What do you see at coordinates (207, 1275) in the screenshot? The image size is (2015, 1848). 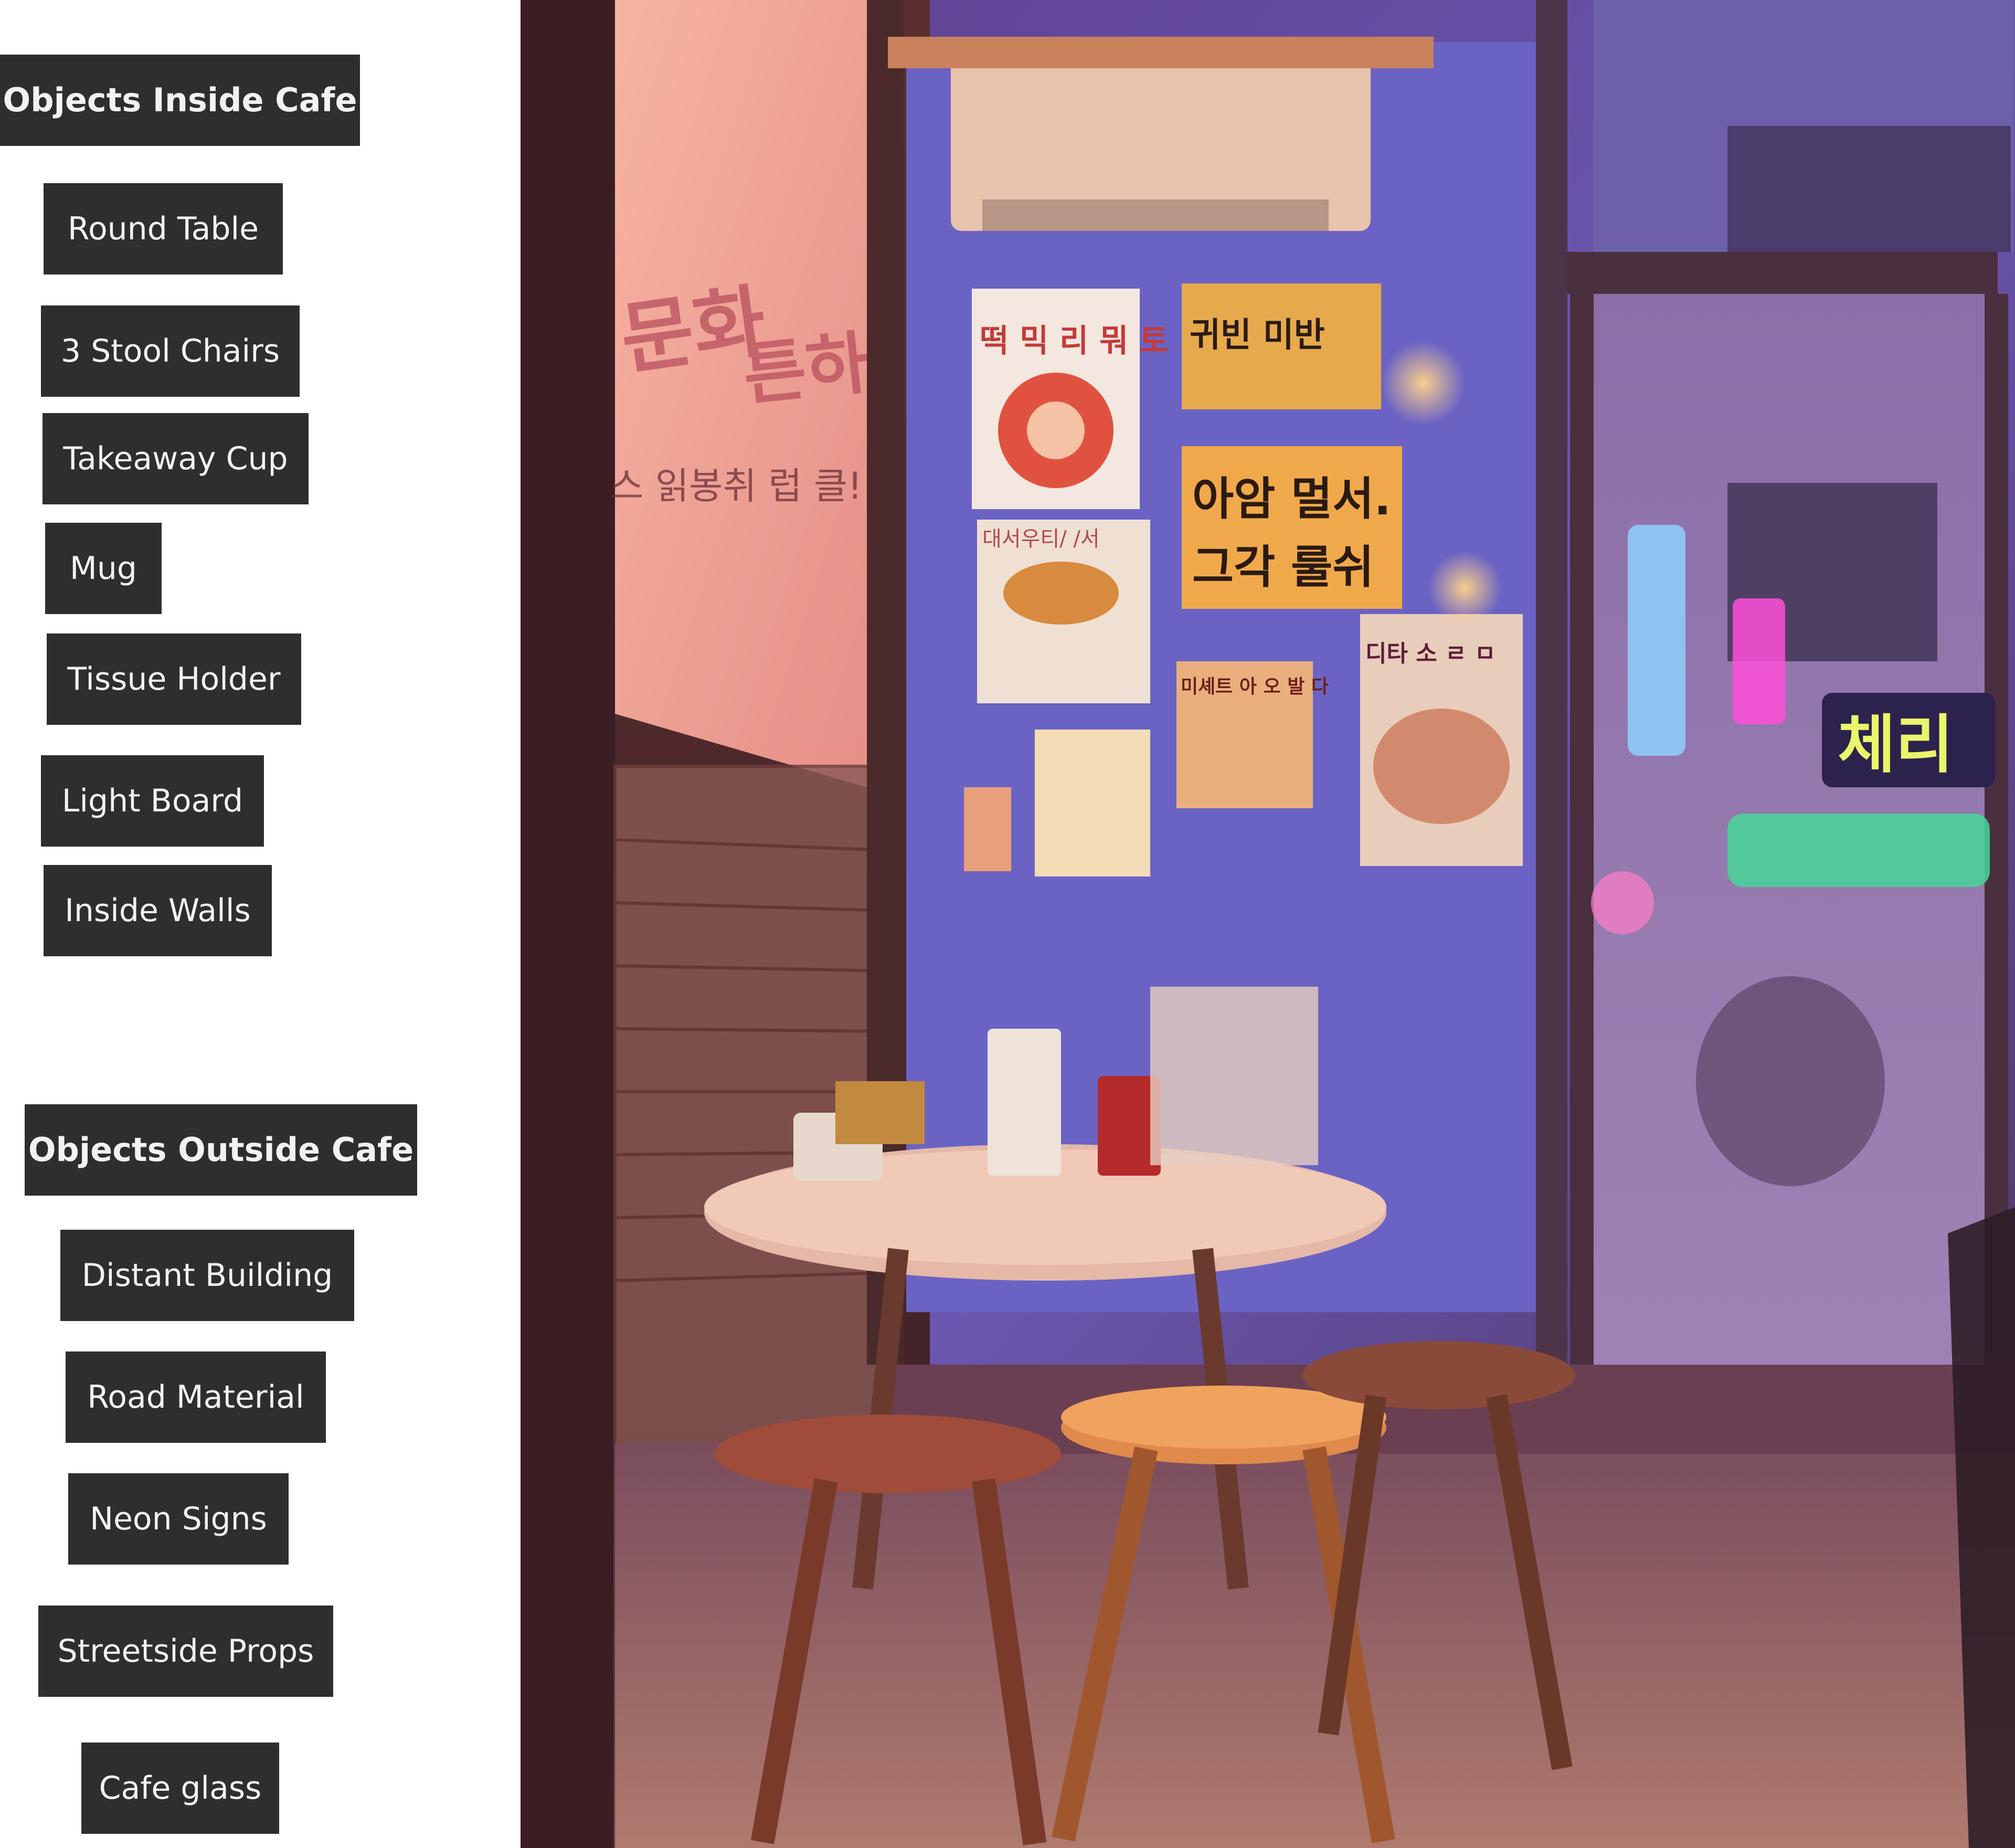 I see `label-distant-building: Distant Building` at bounding box center [207, 1275].